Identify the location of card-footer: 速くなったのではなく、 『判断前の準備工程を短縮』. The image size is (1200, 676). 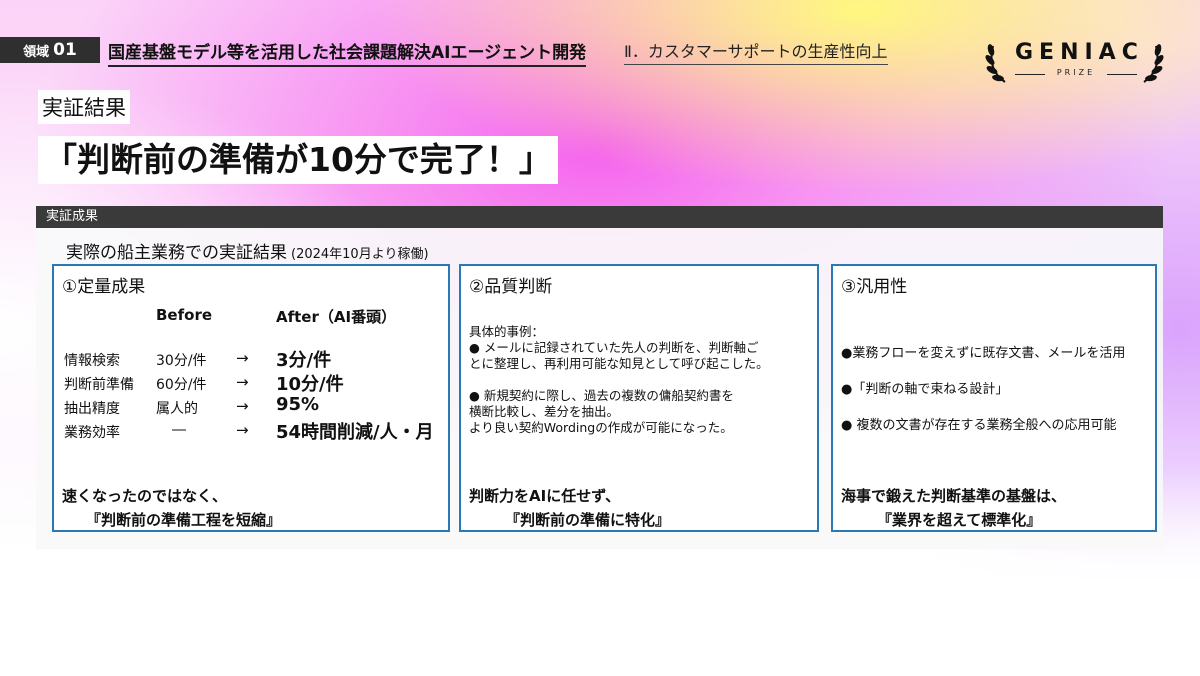
(171, 508).